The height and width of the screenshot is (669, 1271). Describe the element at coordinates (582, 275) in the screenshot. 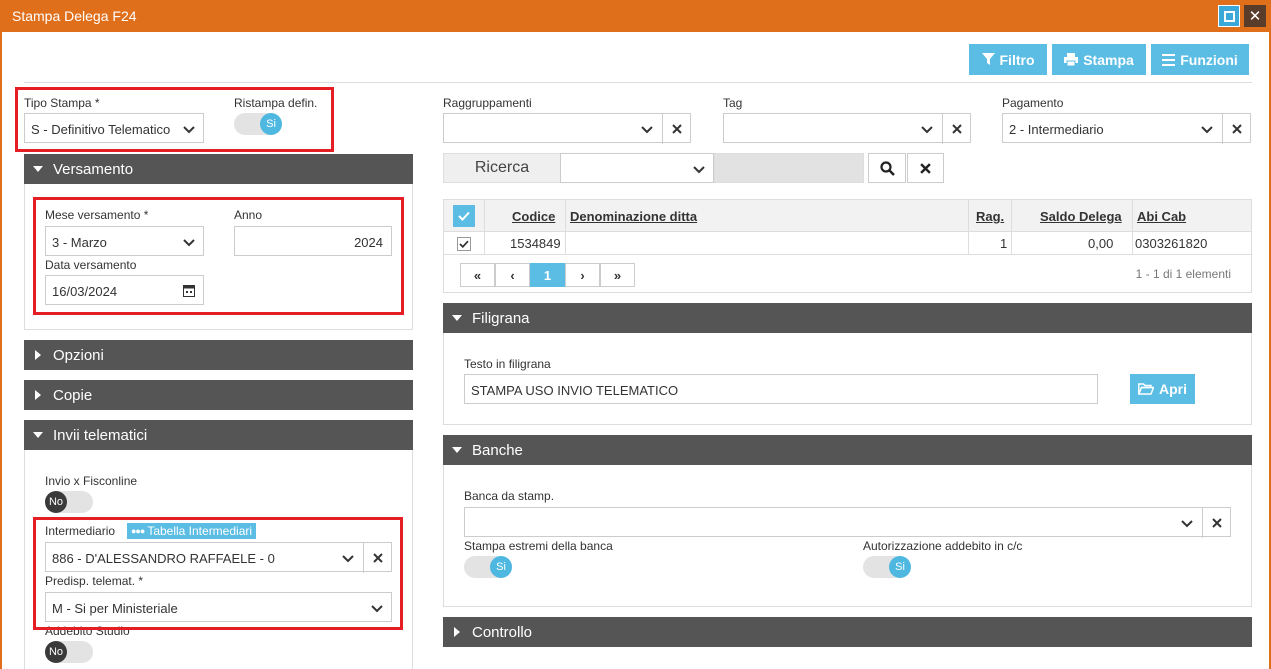

I see `pager-next-button: ›` at that location.